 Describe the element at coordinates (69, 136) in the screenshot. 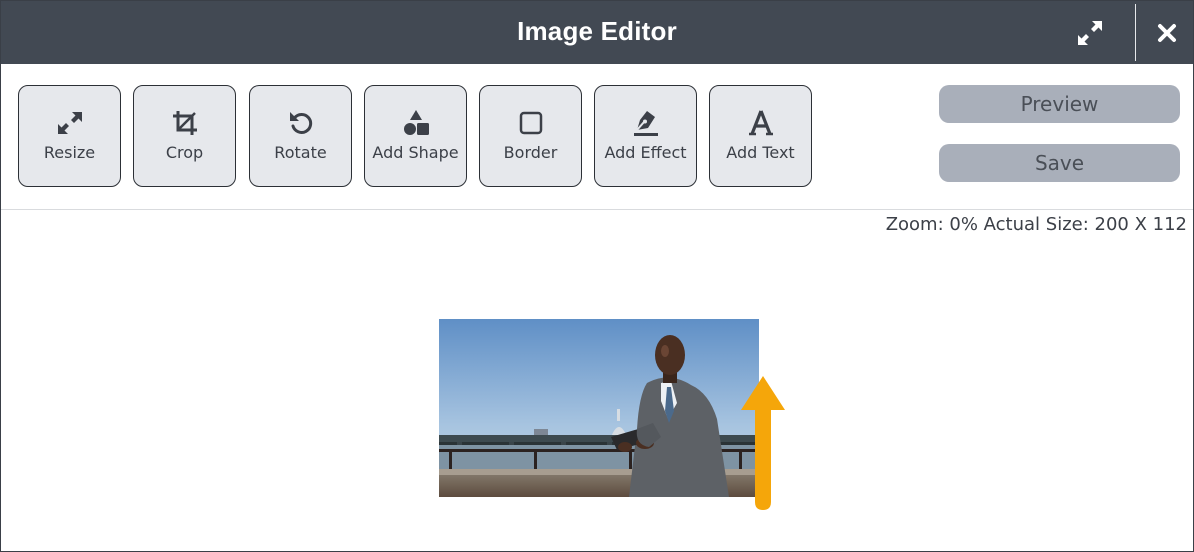

I see `resize-button: Resize` at that location.